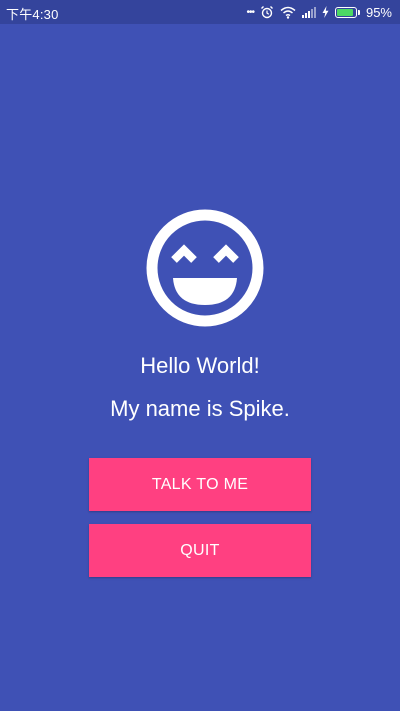 This screenshot has width=400, height=711. What do you see at coordinates (200, 408) in the screenshot?
I see `name-text: My name is Spike.` at bounding box center [200, 408].